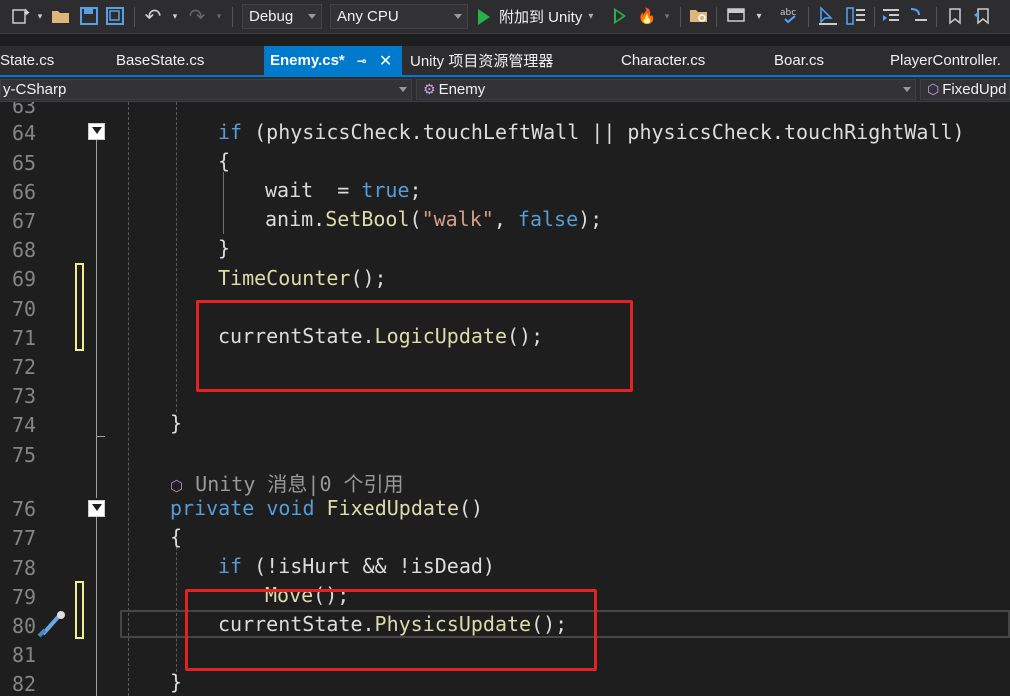 The width and height of the screenshot is (1010, 696). I want to click on hot-reload-dropdown-icon: ▾, so click(667, 16).